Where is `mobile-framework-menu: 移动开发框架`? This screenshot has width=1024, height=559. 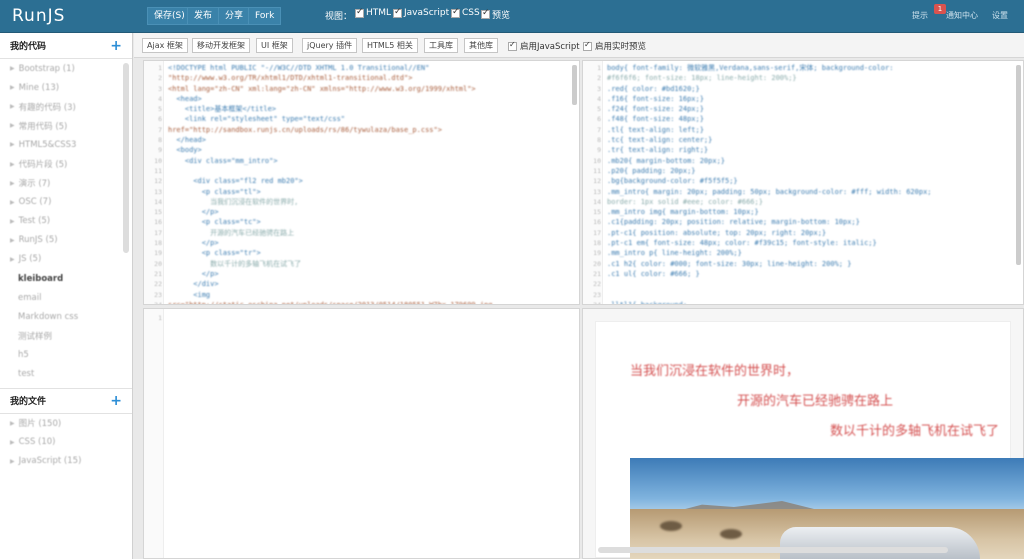 mobile-framework-menu: 移动开发框架 is located at coordinates (221, 45).